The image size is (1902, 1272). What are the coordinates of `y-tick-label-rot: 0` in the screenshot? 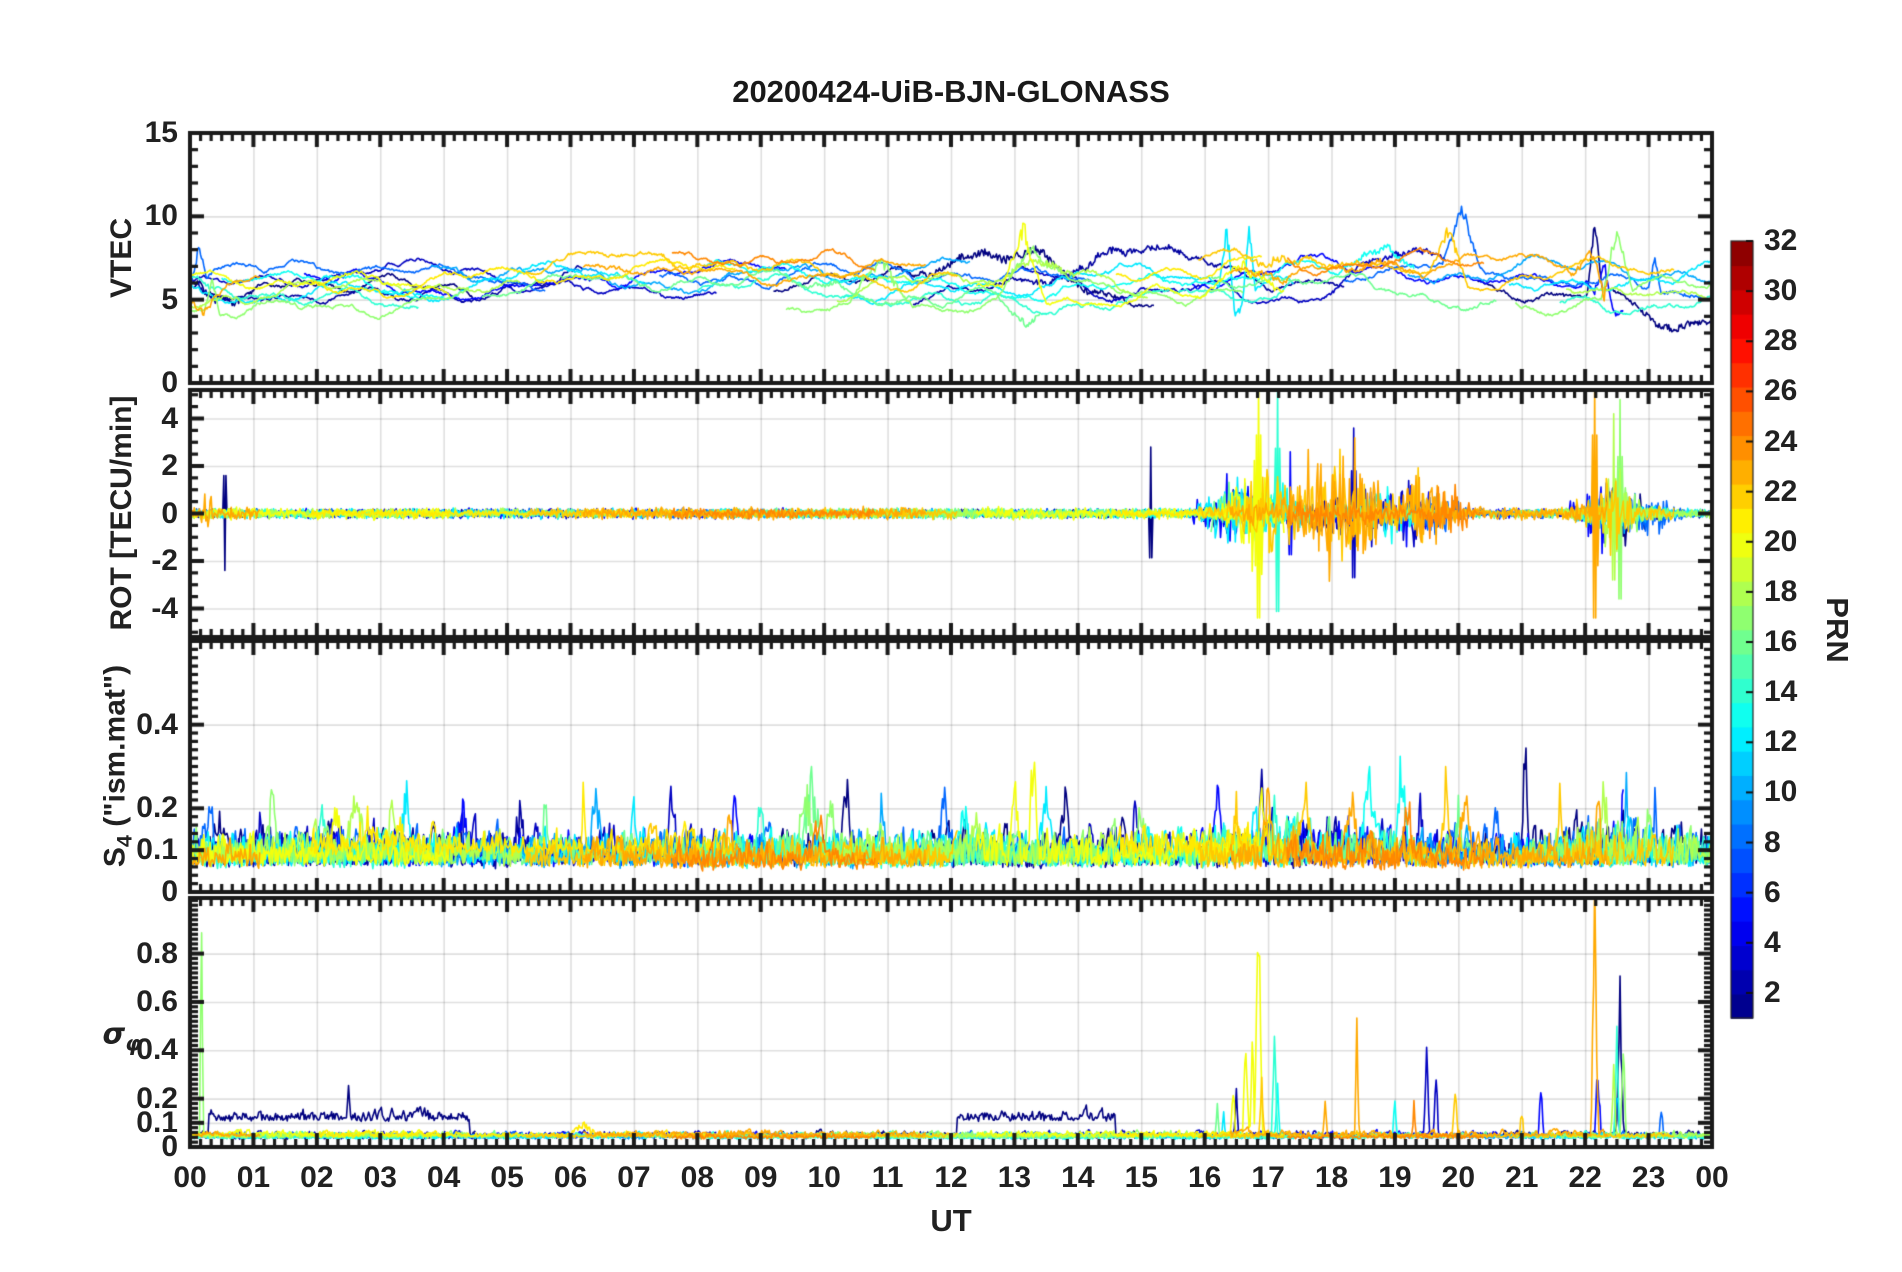 It's located at (169, 513).